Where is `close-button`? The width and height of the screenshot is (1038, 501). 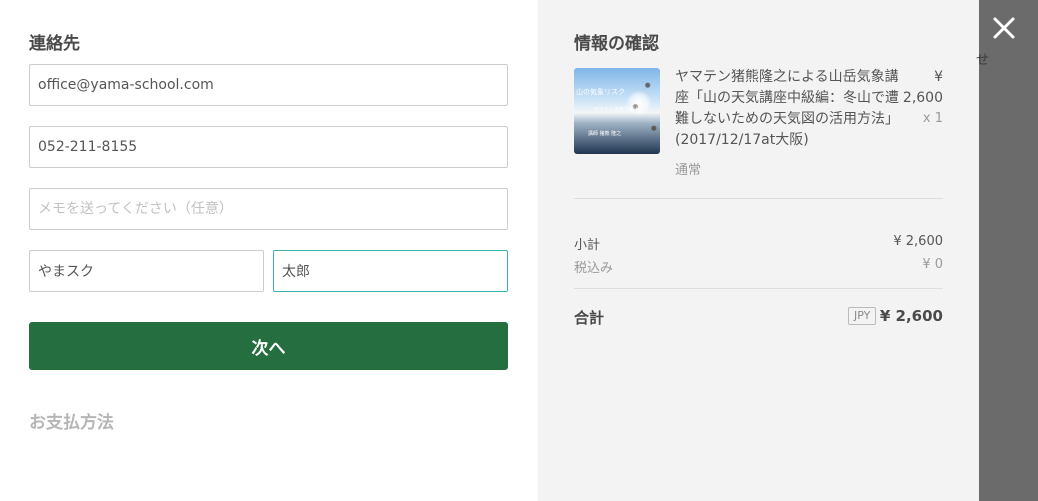 close-button is located at coordinates (1004, 28).